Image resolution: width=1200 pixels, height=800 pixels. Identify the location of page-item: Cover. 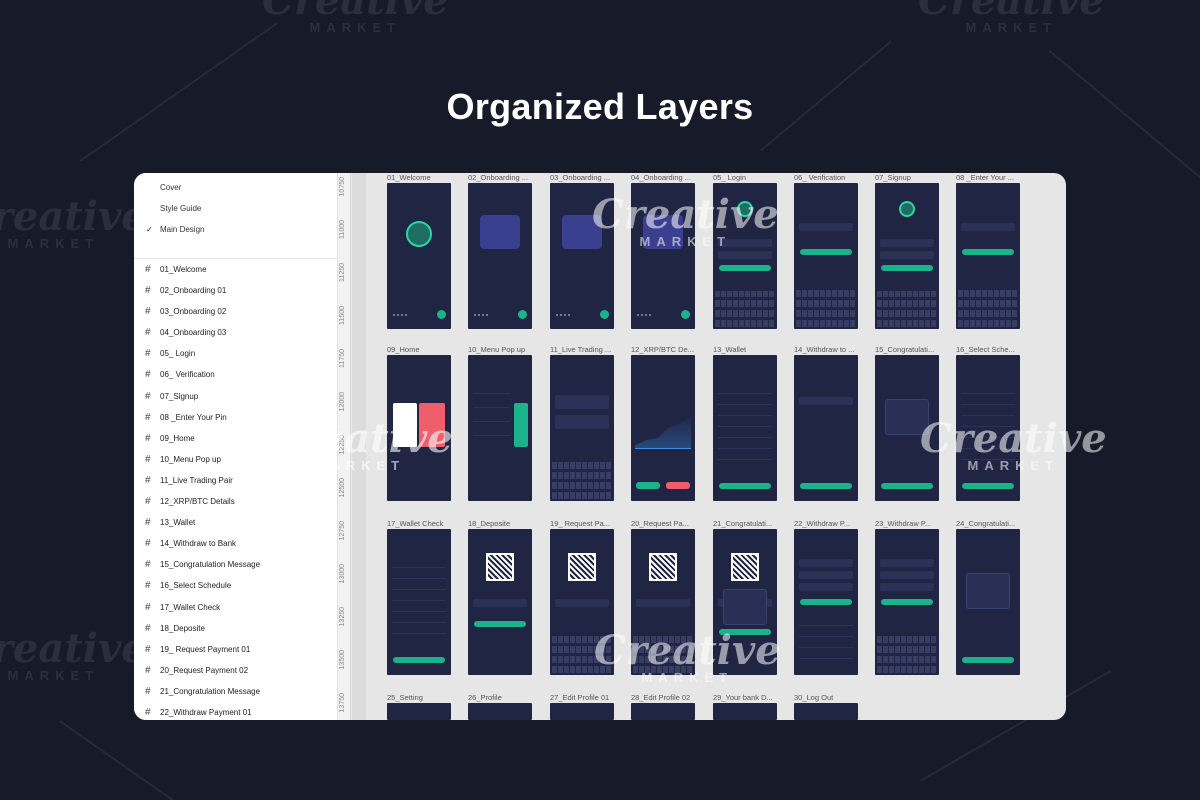
(235, 187).